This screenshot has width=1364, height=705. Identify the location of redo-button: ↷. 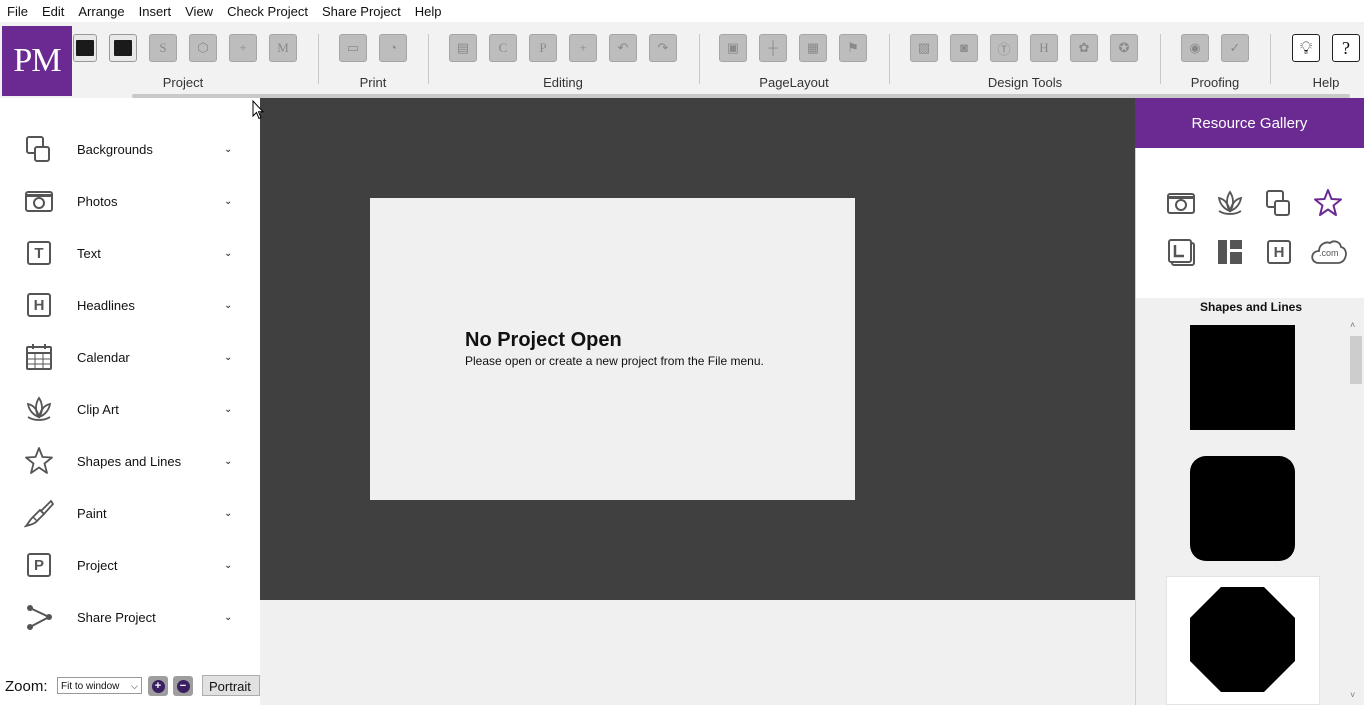
(663, 48).